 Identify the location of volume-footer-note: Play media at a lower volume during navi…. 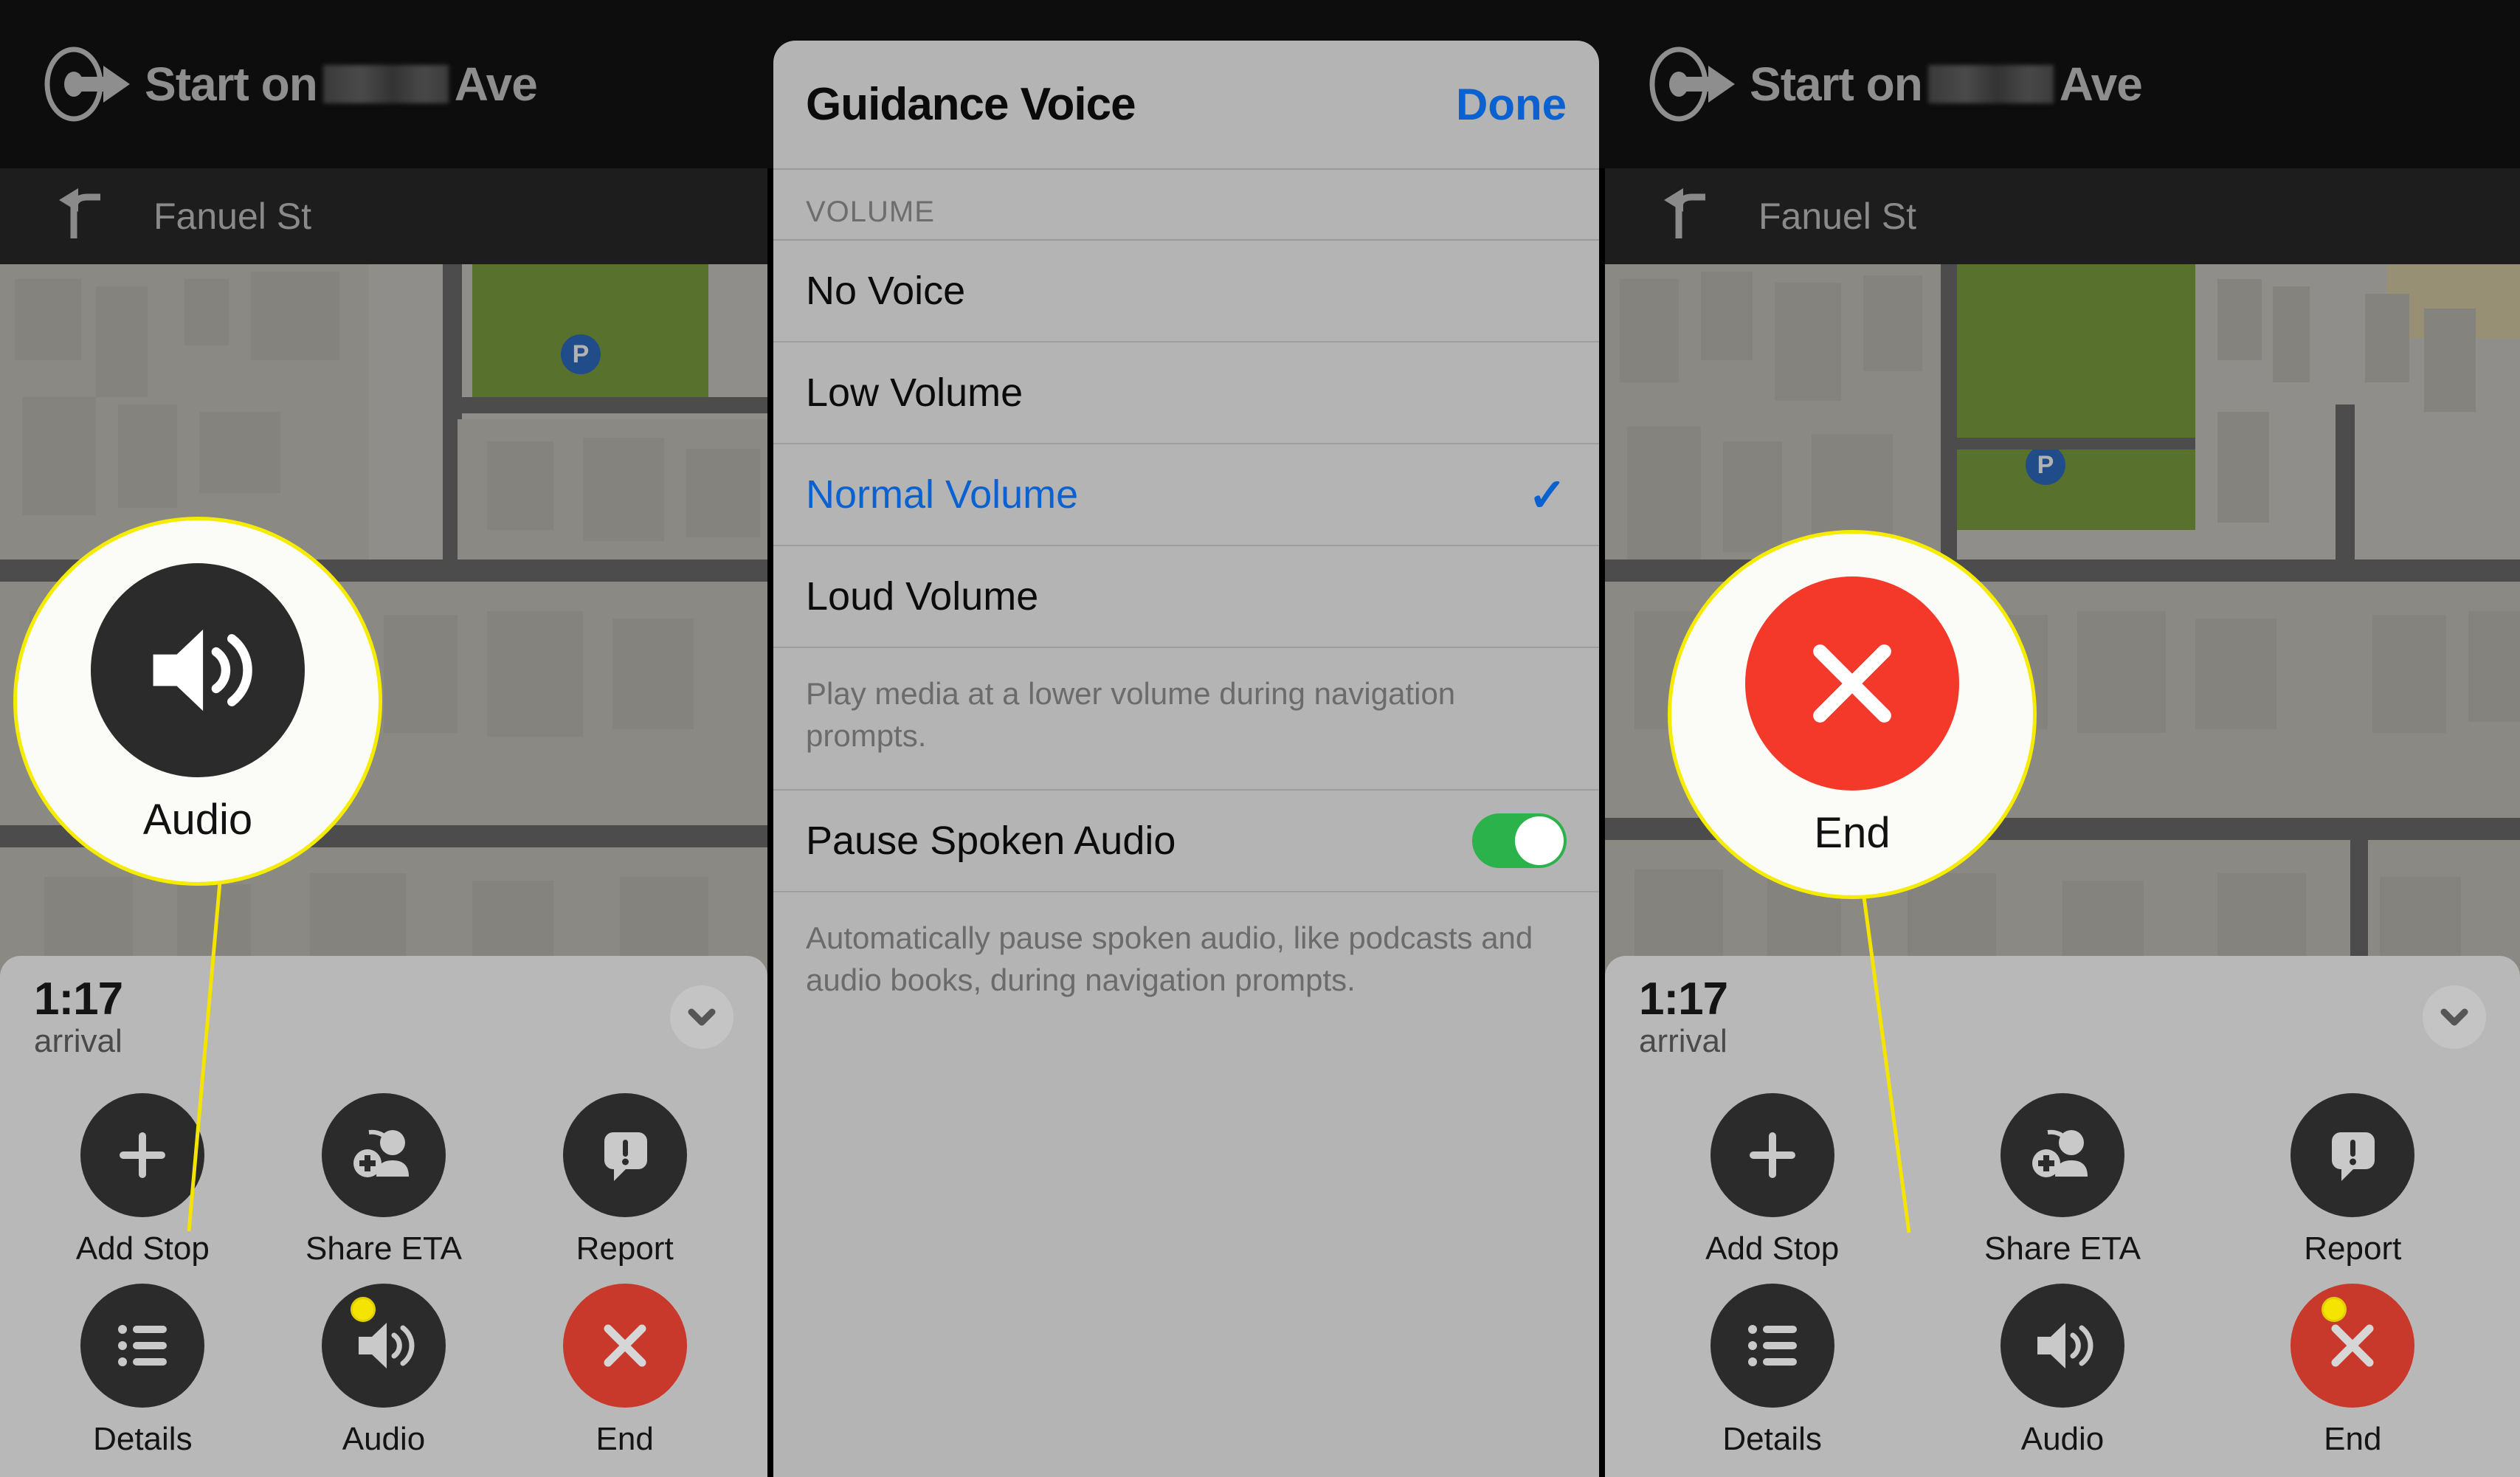
(1186, 719).